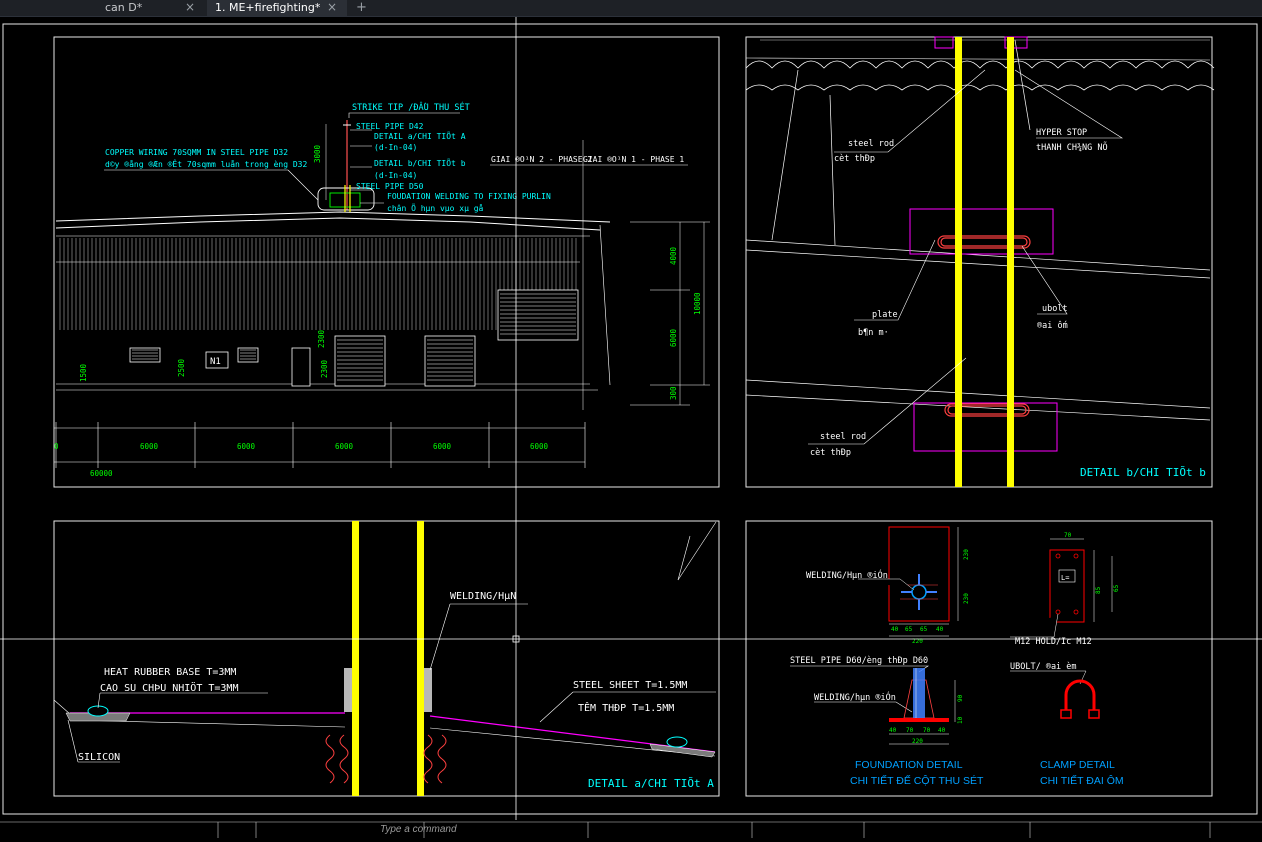 Image resolution: width=1262 pixels, height=842 pixels. What do you see at coordinates (631, 8) in the screenshot?
I see `document-tab-bar: can D* × 1. ME+firefighting* × +` at bounding box center [631, 8].